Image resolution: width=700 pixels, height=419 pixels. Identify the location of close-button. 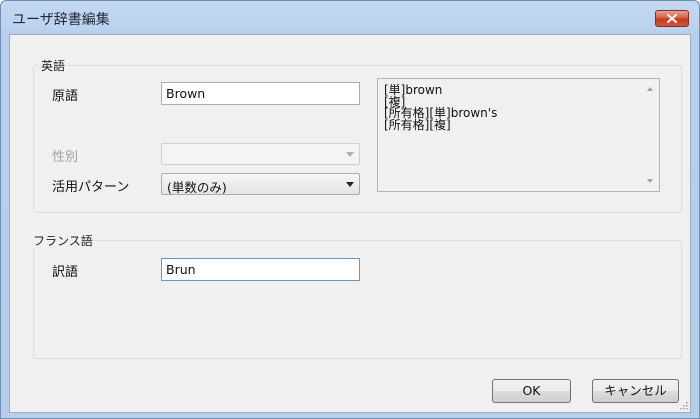
(672, 18).